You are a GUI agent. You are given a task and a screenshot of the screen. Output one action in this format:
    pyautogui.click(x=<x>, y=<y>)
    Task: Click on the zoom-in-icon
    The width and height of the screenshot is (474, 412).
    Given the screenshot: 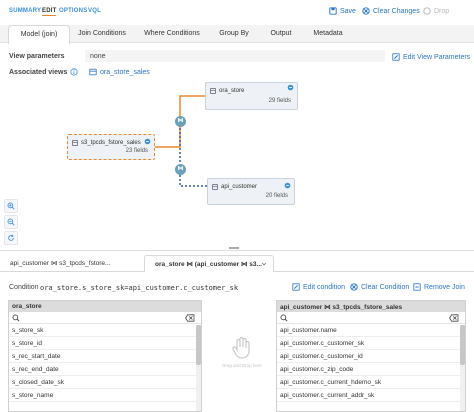 What is the action you would take?
    pyautogui.click(x=11, y=206)
    